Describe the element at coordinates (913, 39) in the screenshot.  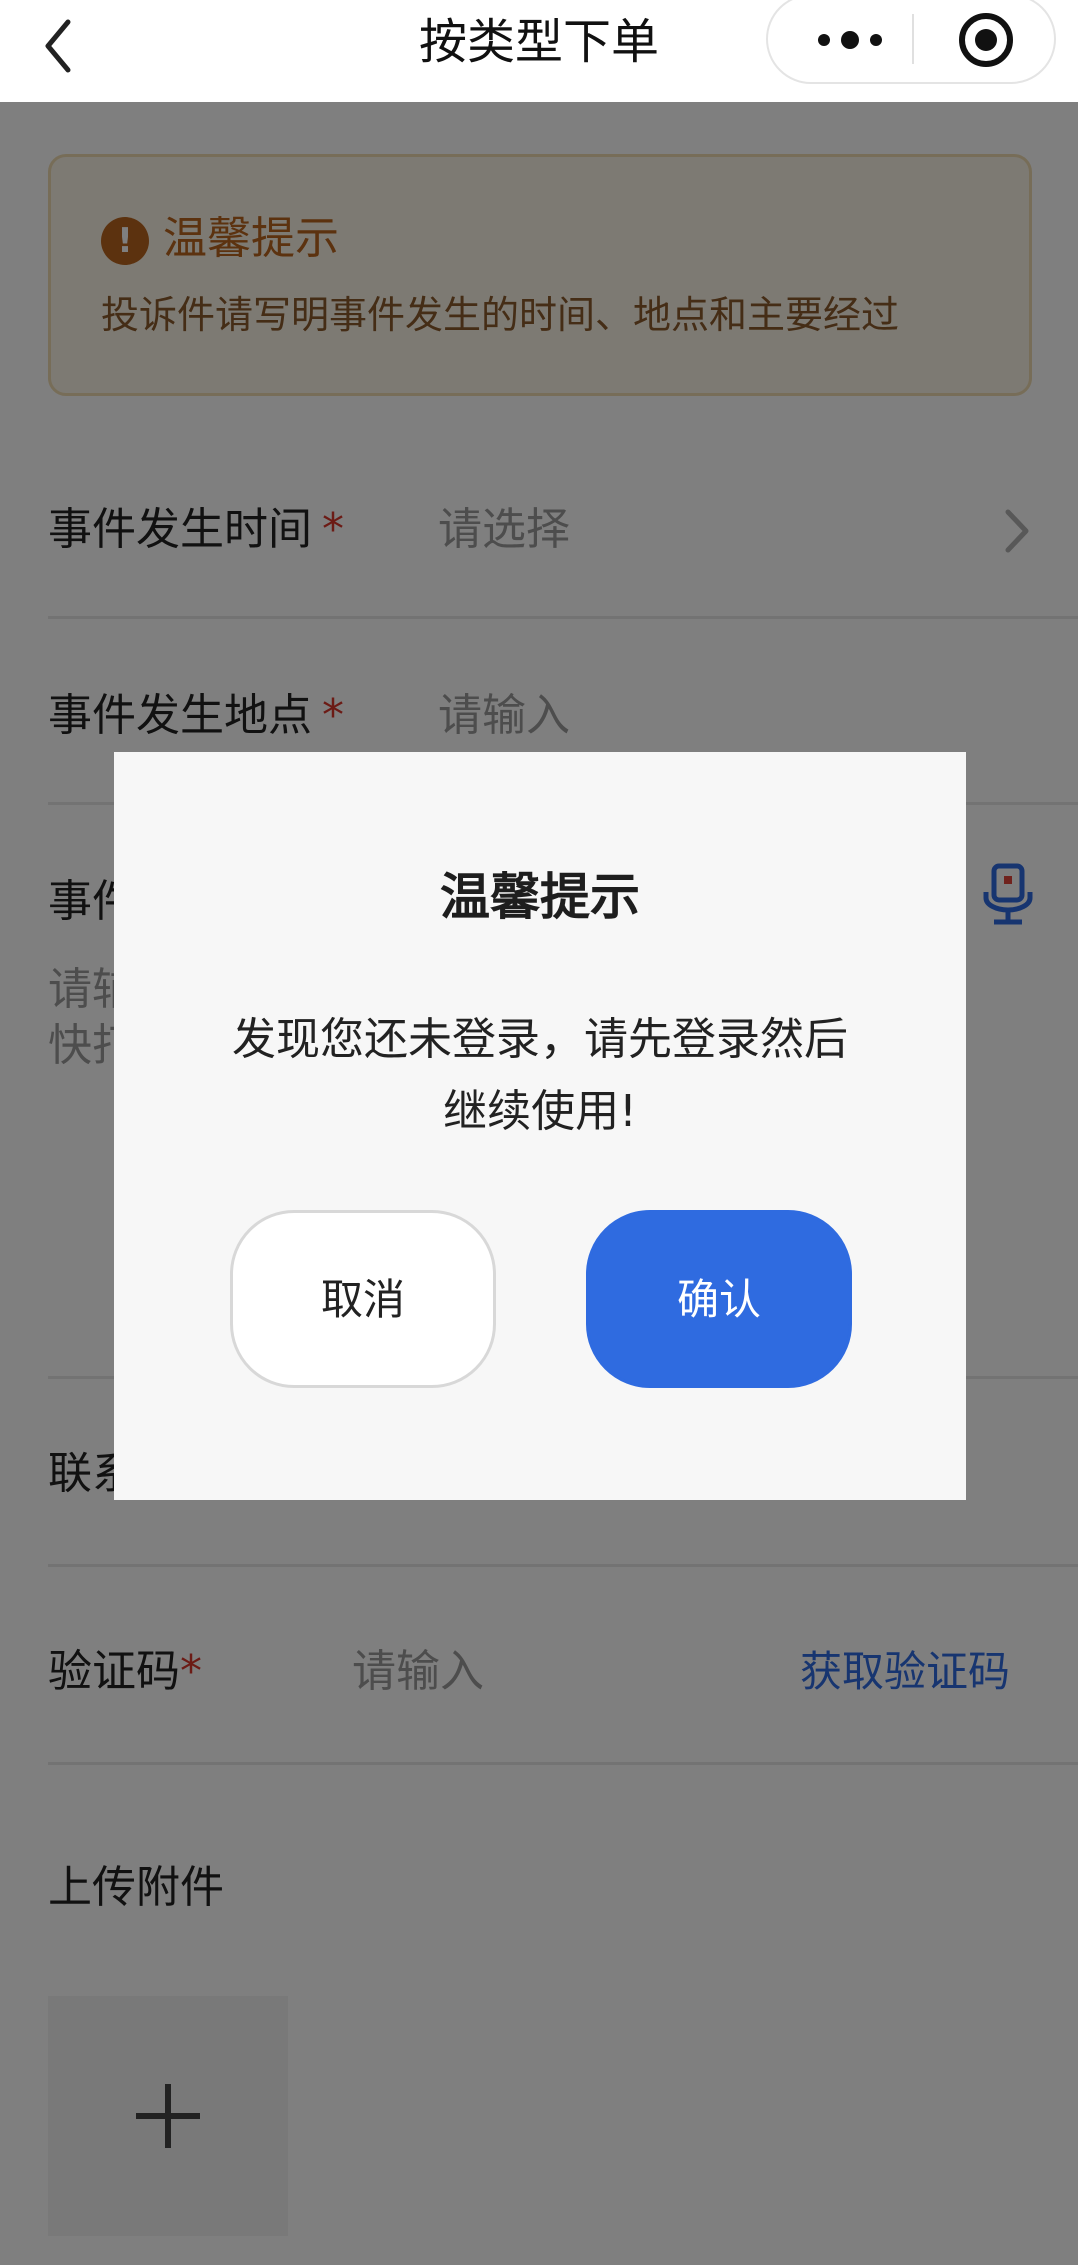
I see `capsule-divider` at that location.